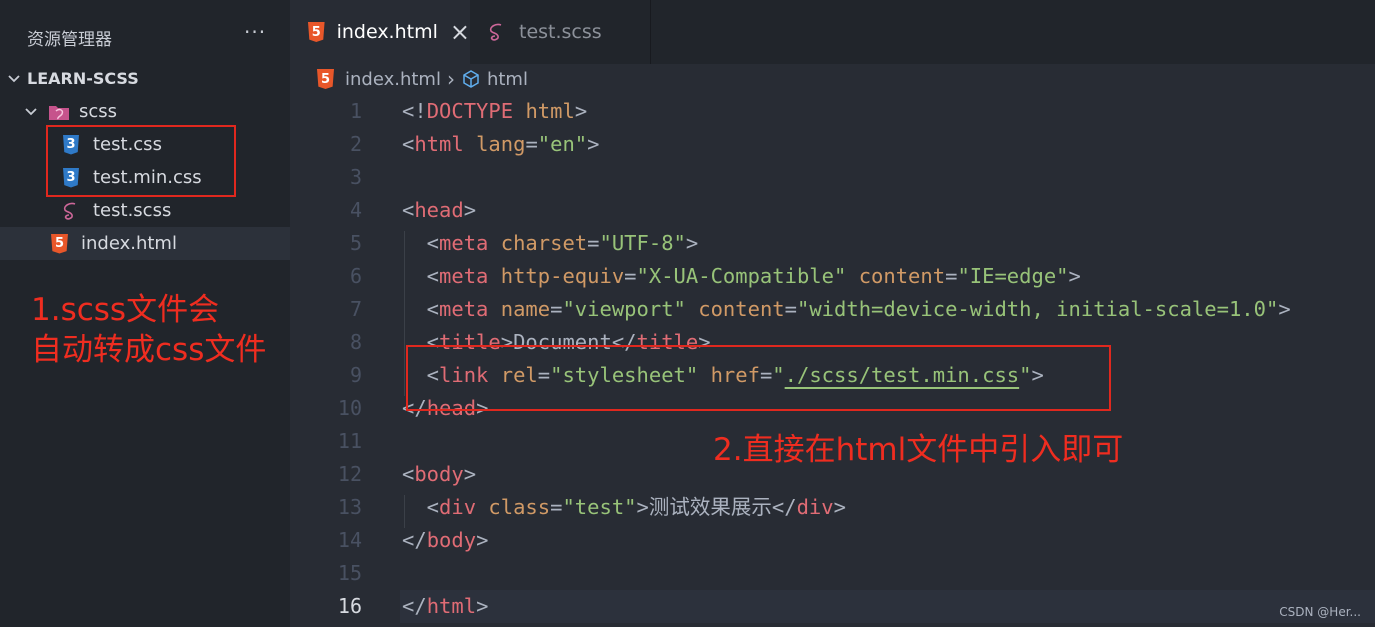 Image resolution: width=1375 pixels, height=627 pixels. I want to click on code-token-attr: class, so click(519, 507).